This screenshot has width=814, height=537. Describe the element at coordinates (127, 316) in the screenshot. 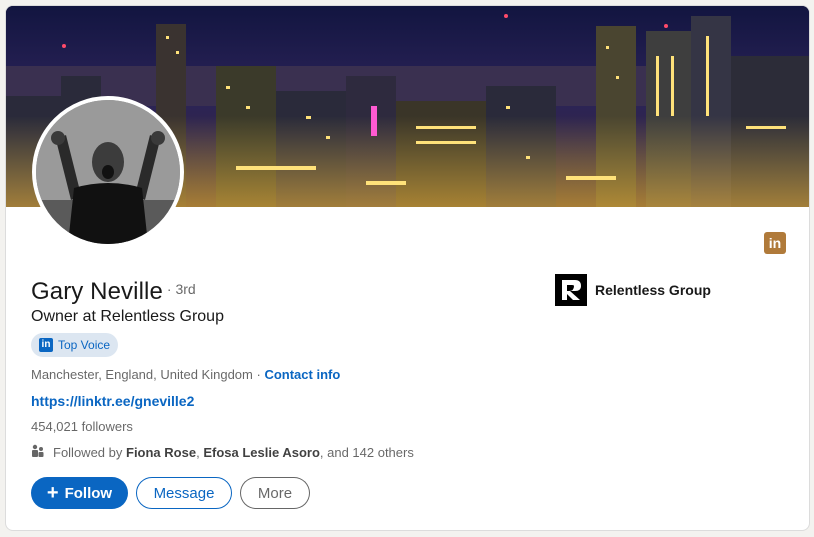

I see `profile-headline: Owner at Relentless Group` at that location.